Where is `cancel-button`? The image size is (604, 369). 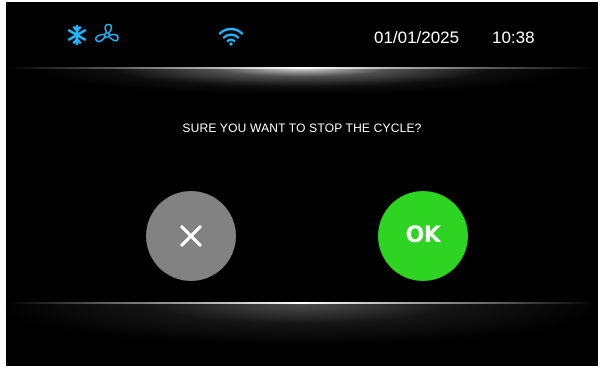 cancel-button is located at coordinates (191, 236).